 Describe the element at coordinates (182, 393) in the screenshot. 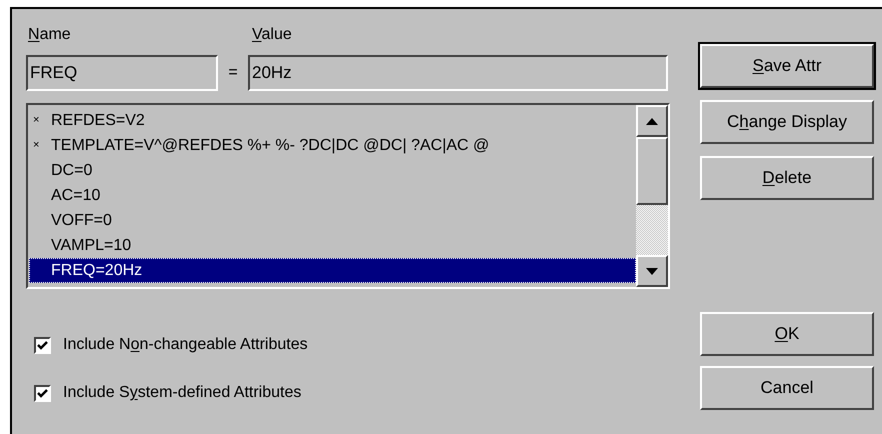

I see `checkbox-label: Include System-defined Attributes` at that location.